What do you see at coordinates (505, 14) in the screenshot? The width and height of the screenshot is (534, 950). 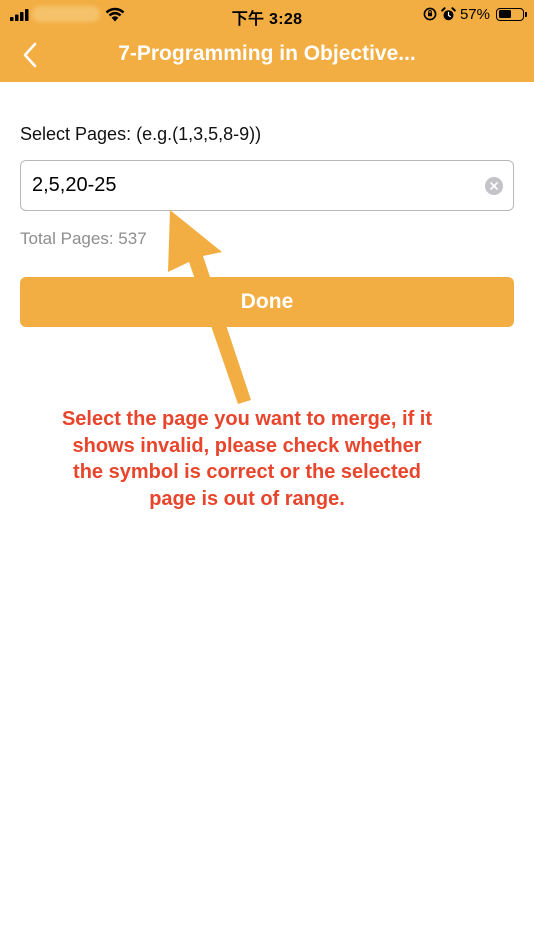 I see `battery-level-fill` at bounding box center [505, 14].